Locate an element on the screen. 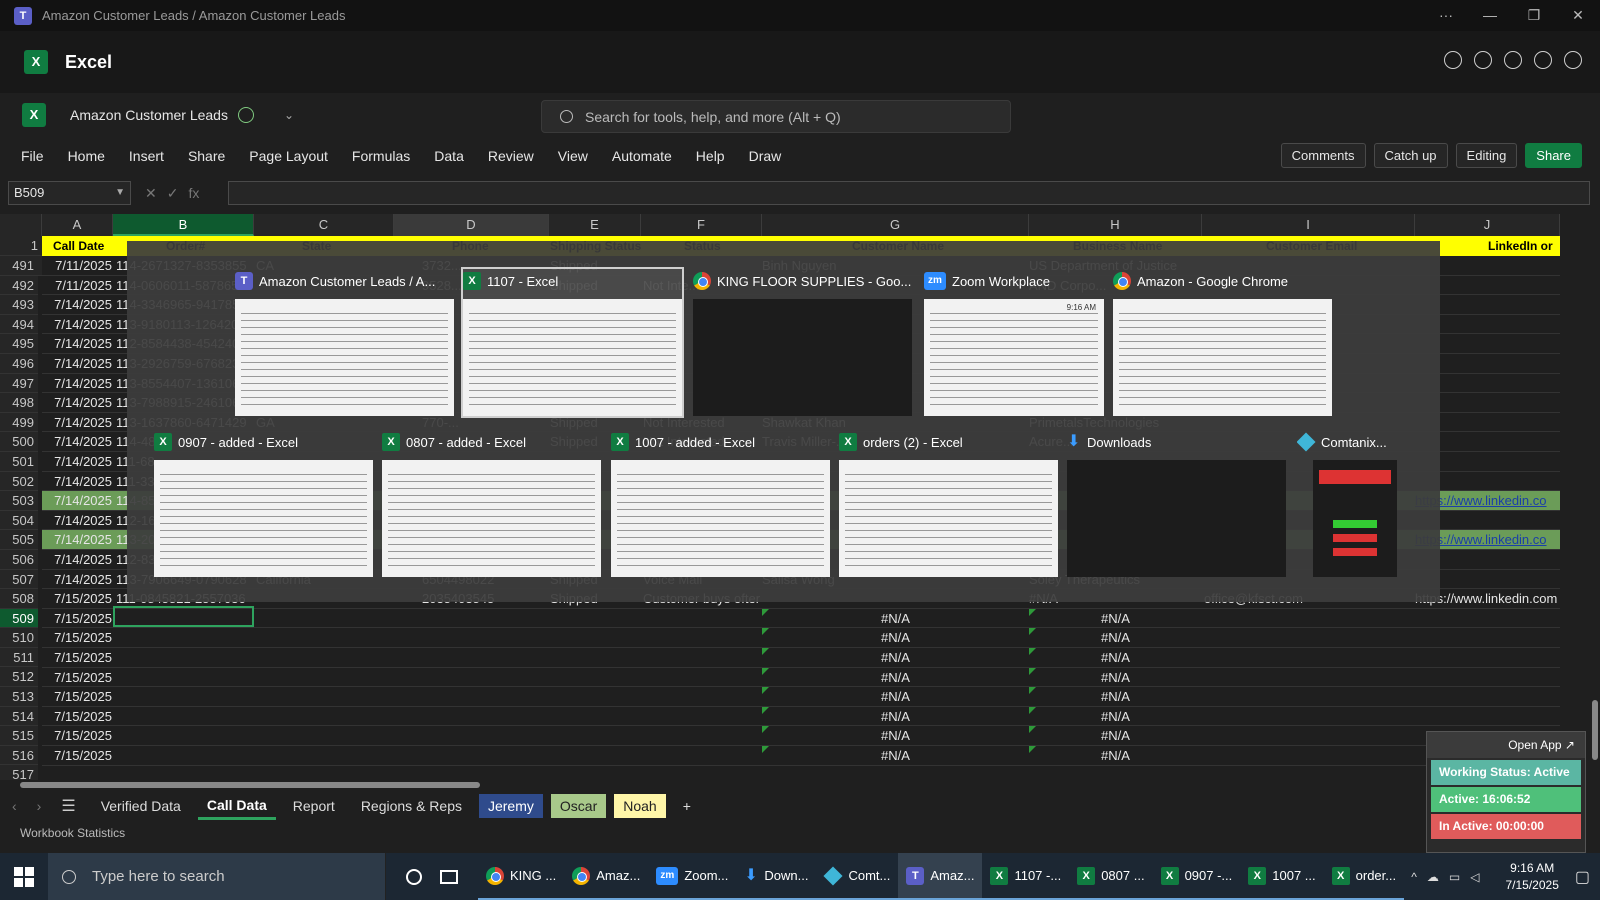 Image resolution: width=1600 pixels, height=900 pixels. refresh-icon is located at coordinates (1483, 60).